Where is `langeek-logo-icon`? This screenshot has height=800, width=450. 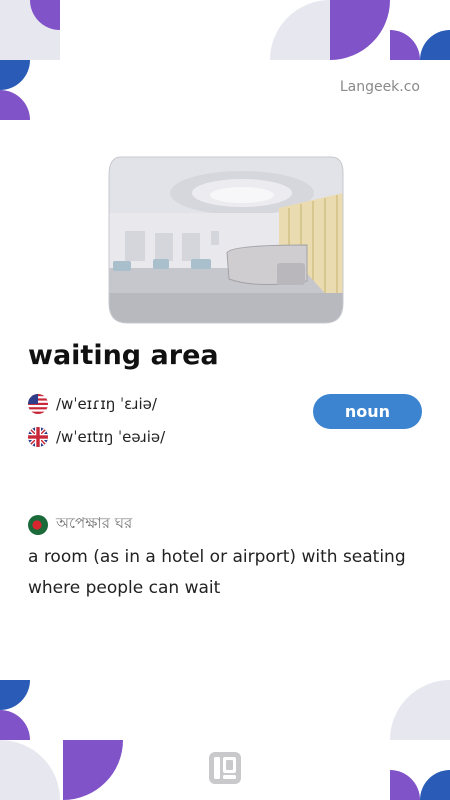
langeek-logo-icon is located at coordinates (225, 768).